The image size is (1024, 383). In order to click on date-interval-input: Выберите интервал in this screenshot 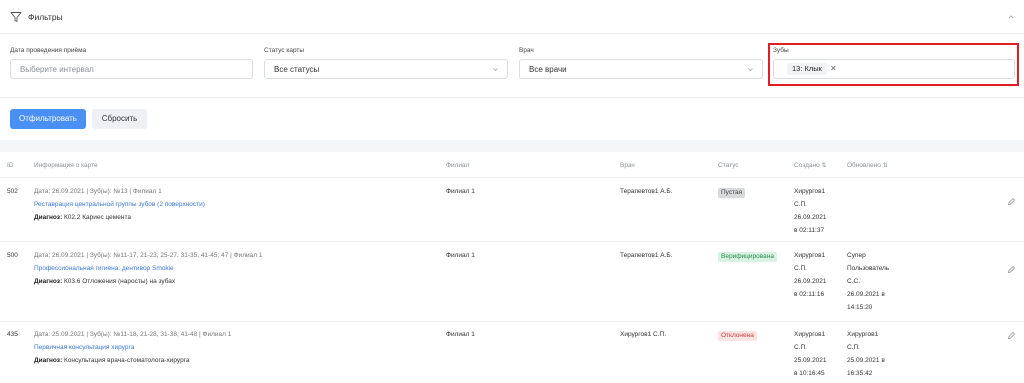, I will do `click(131, 69)`.